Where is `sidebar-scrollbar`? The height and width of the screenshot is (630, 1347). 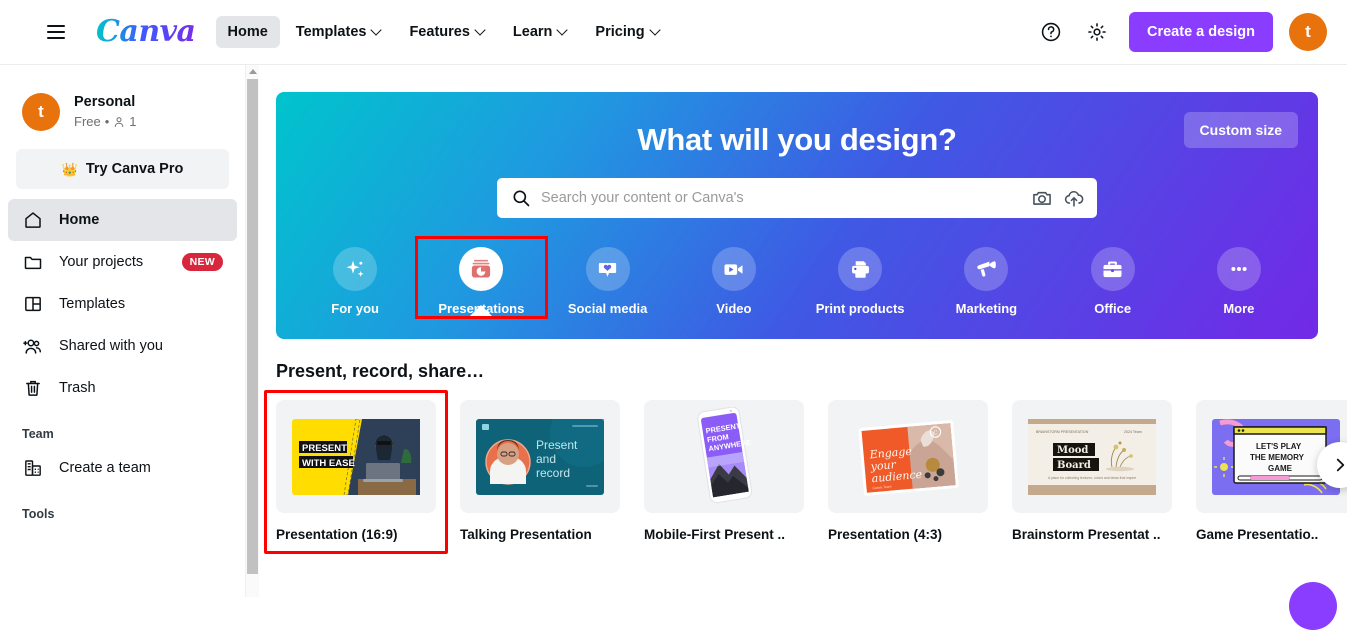 sidebar-scrollbar is located at coordinates (252, 331).